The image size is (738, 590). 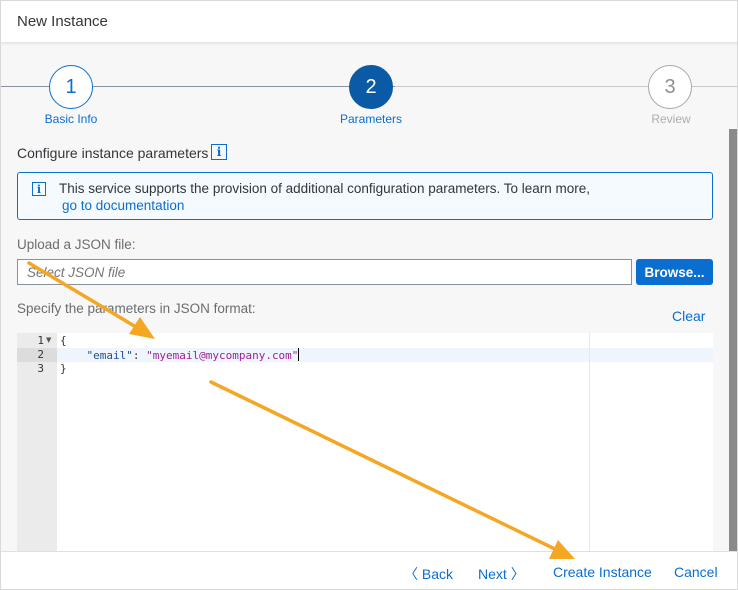 I want to click on code-line-2: "email": "myemail@mycompany.com", so click(x=180, y=355).